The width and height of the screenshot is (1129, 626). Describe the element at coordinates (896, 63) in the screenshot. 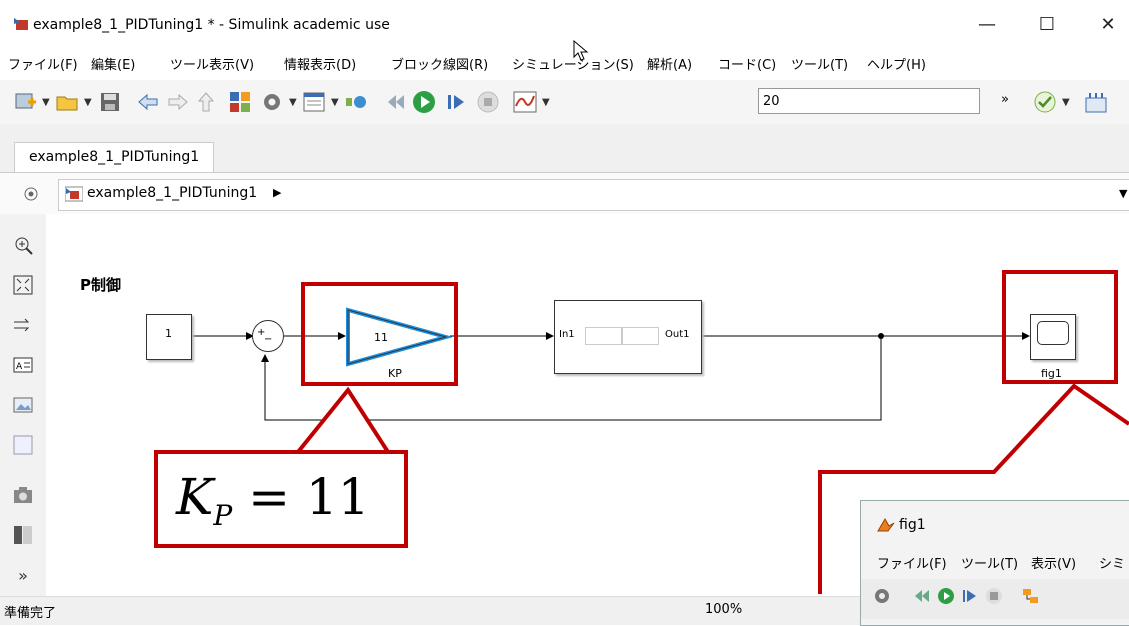

I see `menu-help: ヘルプ(H)` at that location.